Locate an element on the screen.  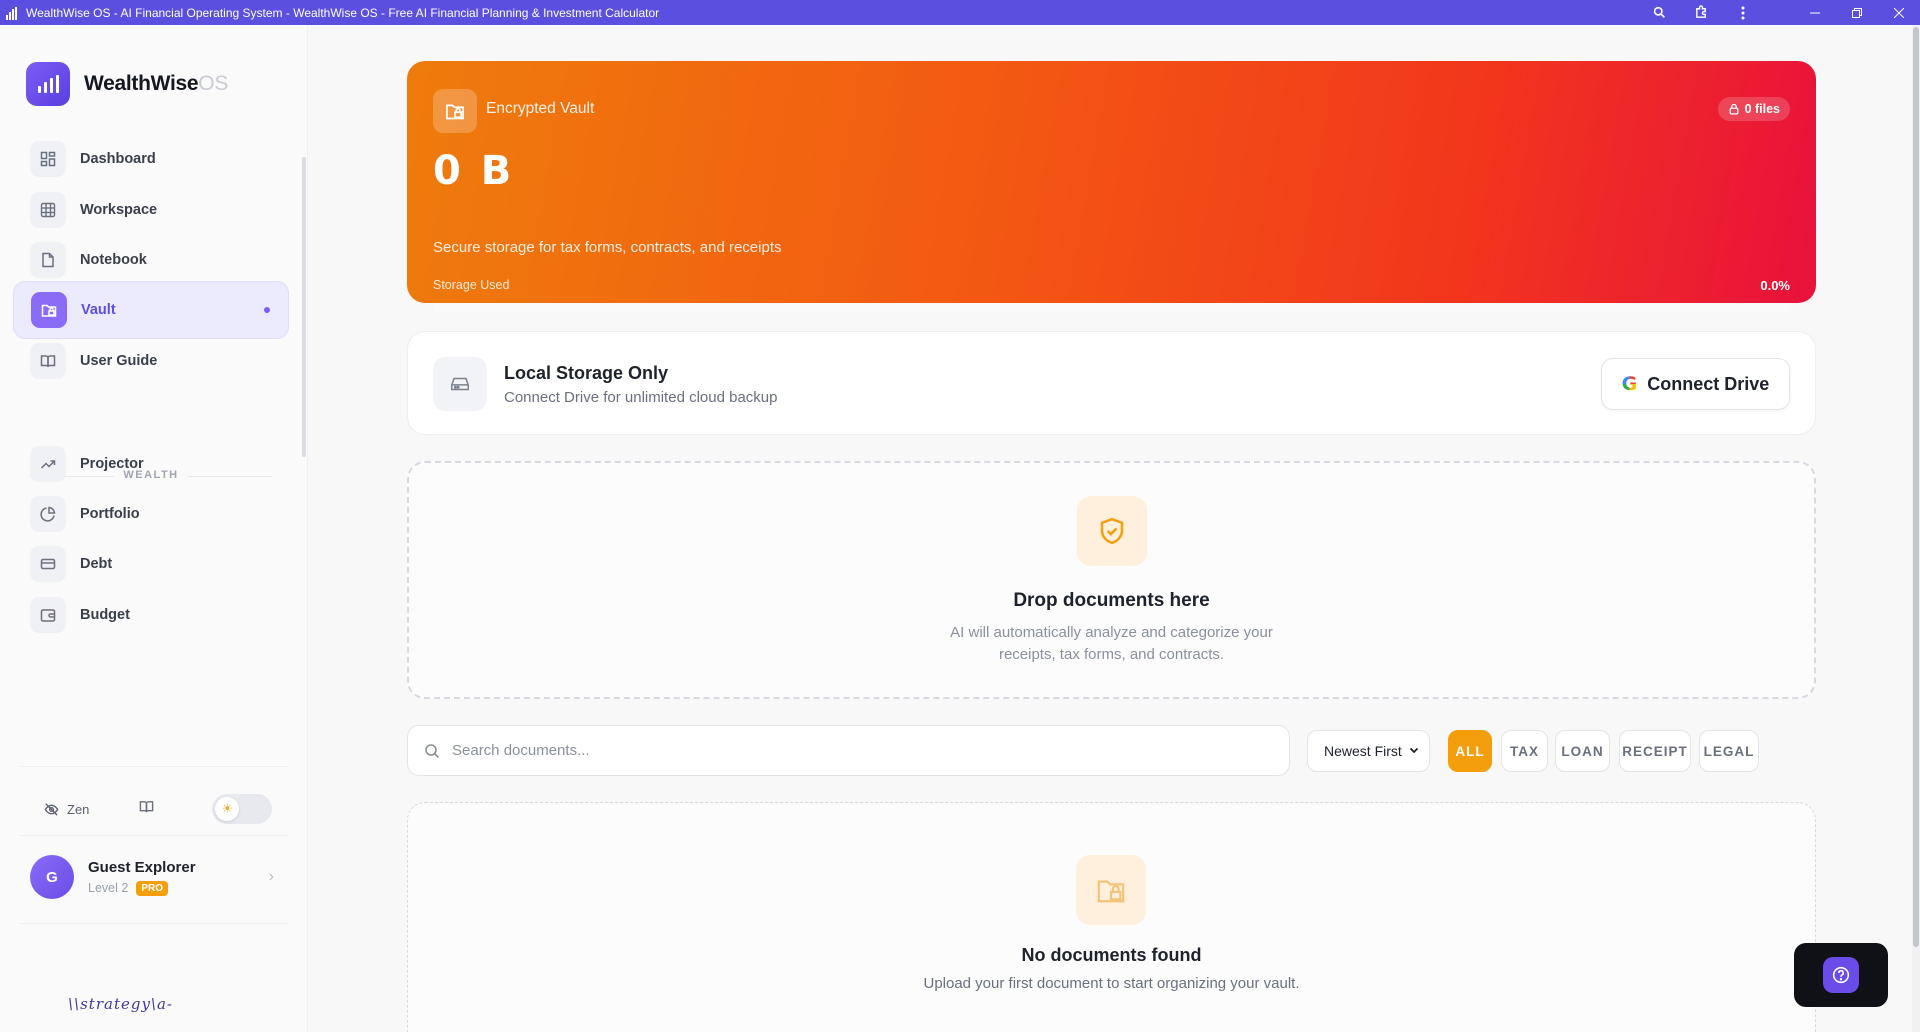
hard-drive-icon is located at coordinates (460, 384).